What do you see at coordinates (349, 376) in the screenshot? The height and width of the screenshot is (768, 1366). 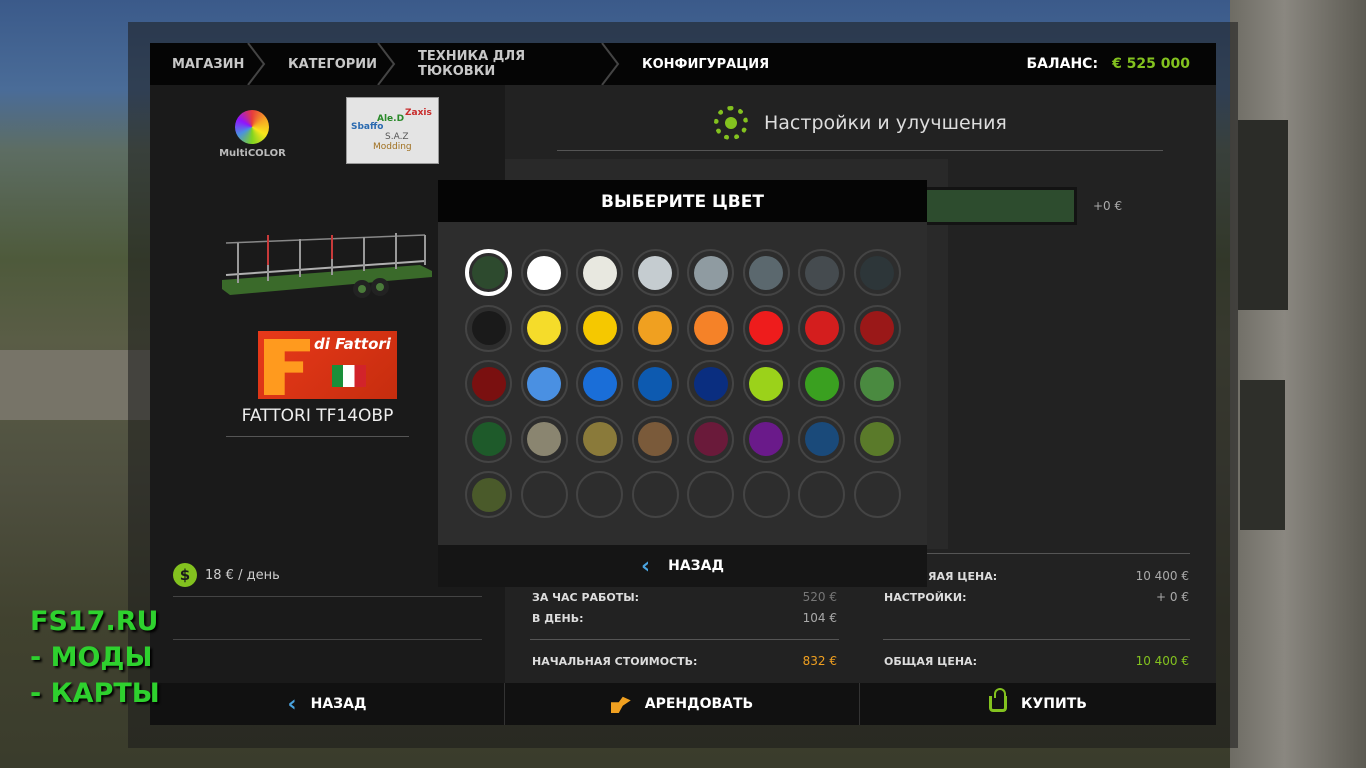 I see `italian-flag-icon` at bounding box center [349, 376].